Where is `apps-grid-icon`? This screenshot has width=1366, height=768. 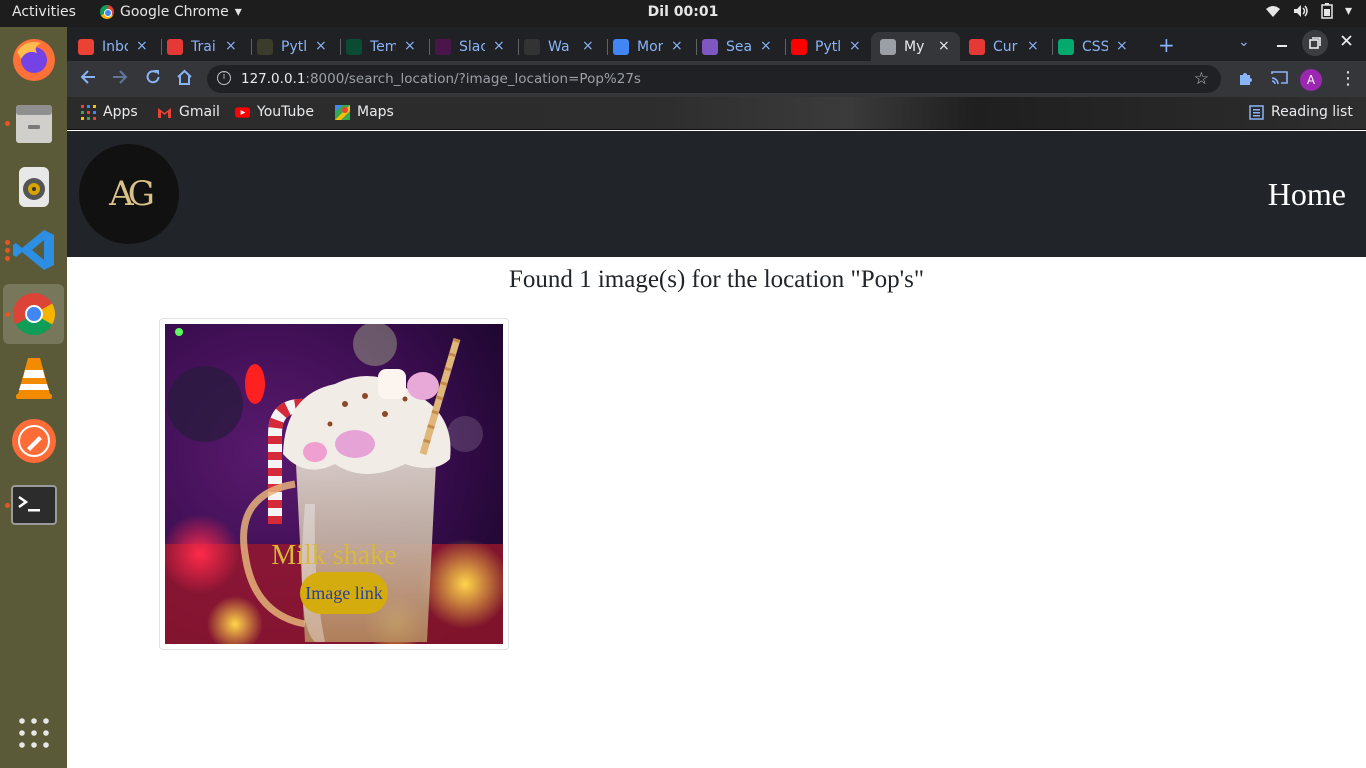 apps-grid-icon is located at coordinates (88, 112).